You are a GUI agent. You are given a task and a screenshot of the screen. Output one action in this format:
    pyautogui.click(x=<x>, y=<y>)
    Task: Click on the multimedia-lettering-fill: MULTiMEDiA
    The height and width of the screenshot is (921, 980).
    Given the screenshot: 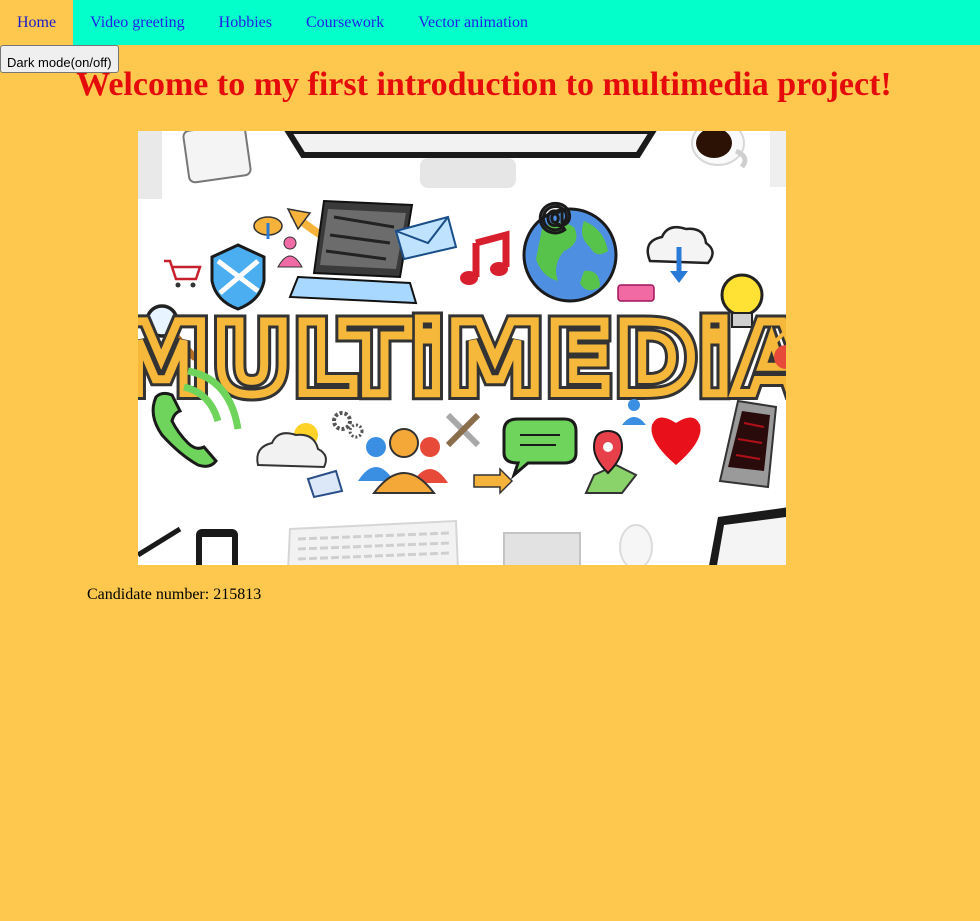 What is the action you would take?
    pyautogui.click(x=462, y=360)
    